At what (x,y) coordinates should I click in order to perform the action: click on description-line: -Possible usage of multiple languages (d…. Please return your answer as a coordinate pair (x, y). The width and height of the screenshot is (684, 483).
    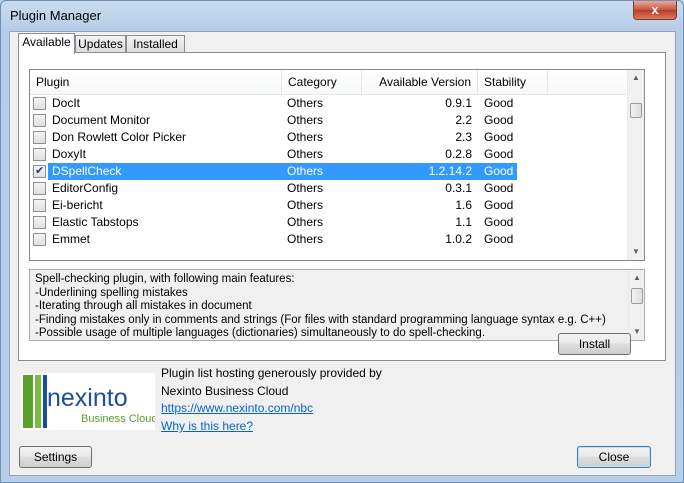
    Looking at the image, I should click on (260, 333).